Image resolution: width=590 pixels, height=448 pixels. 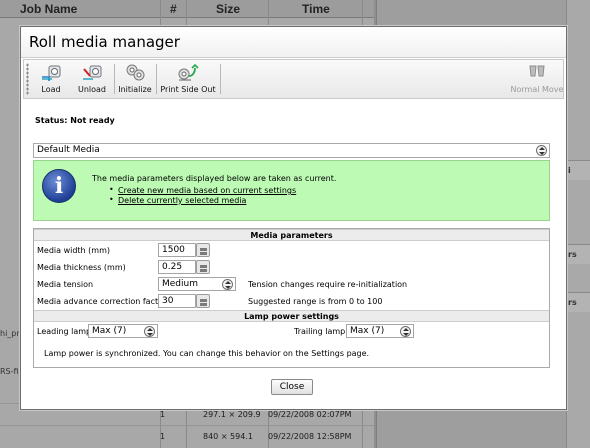 I want to click on trailing-lamp-label: Trailing lamp, so click(x=320, y=331).